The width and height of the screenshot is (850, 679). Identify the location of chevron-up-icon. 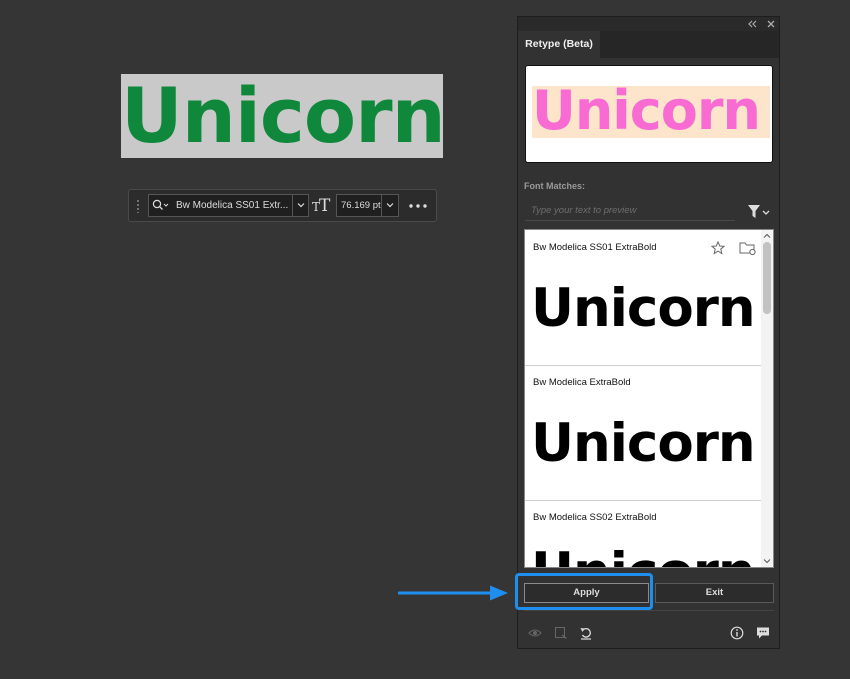
(767, 236).